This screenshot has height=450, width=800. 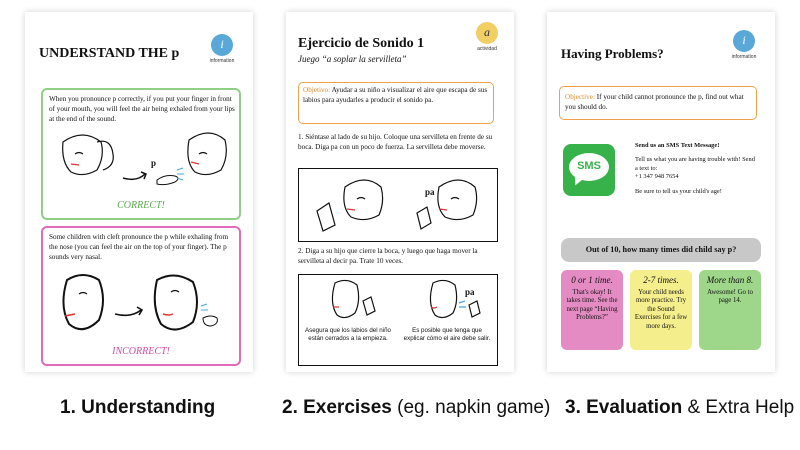 What do you see at coordinates (457, 200) in the screenshot?
I see `face-blowing-icon` at bounding box center [457, 200].